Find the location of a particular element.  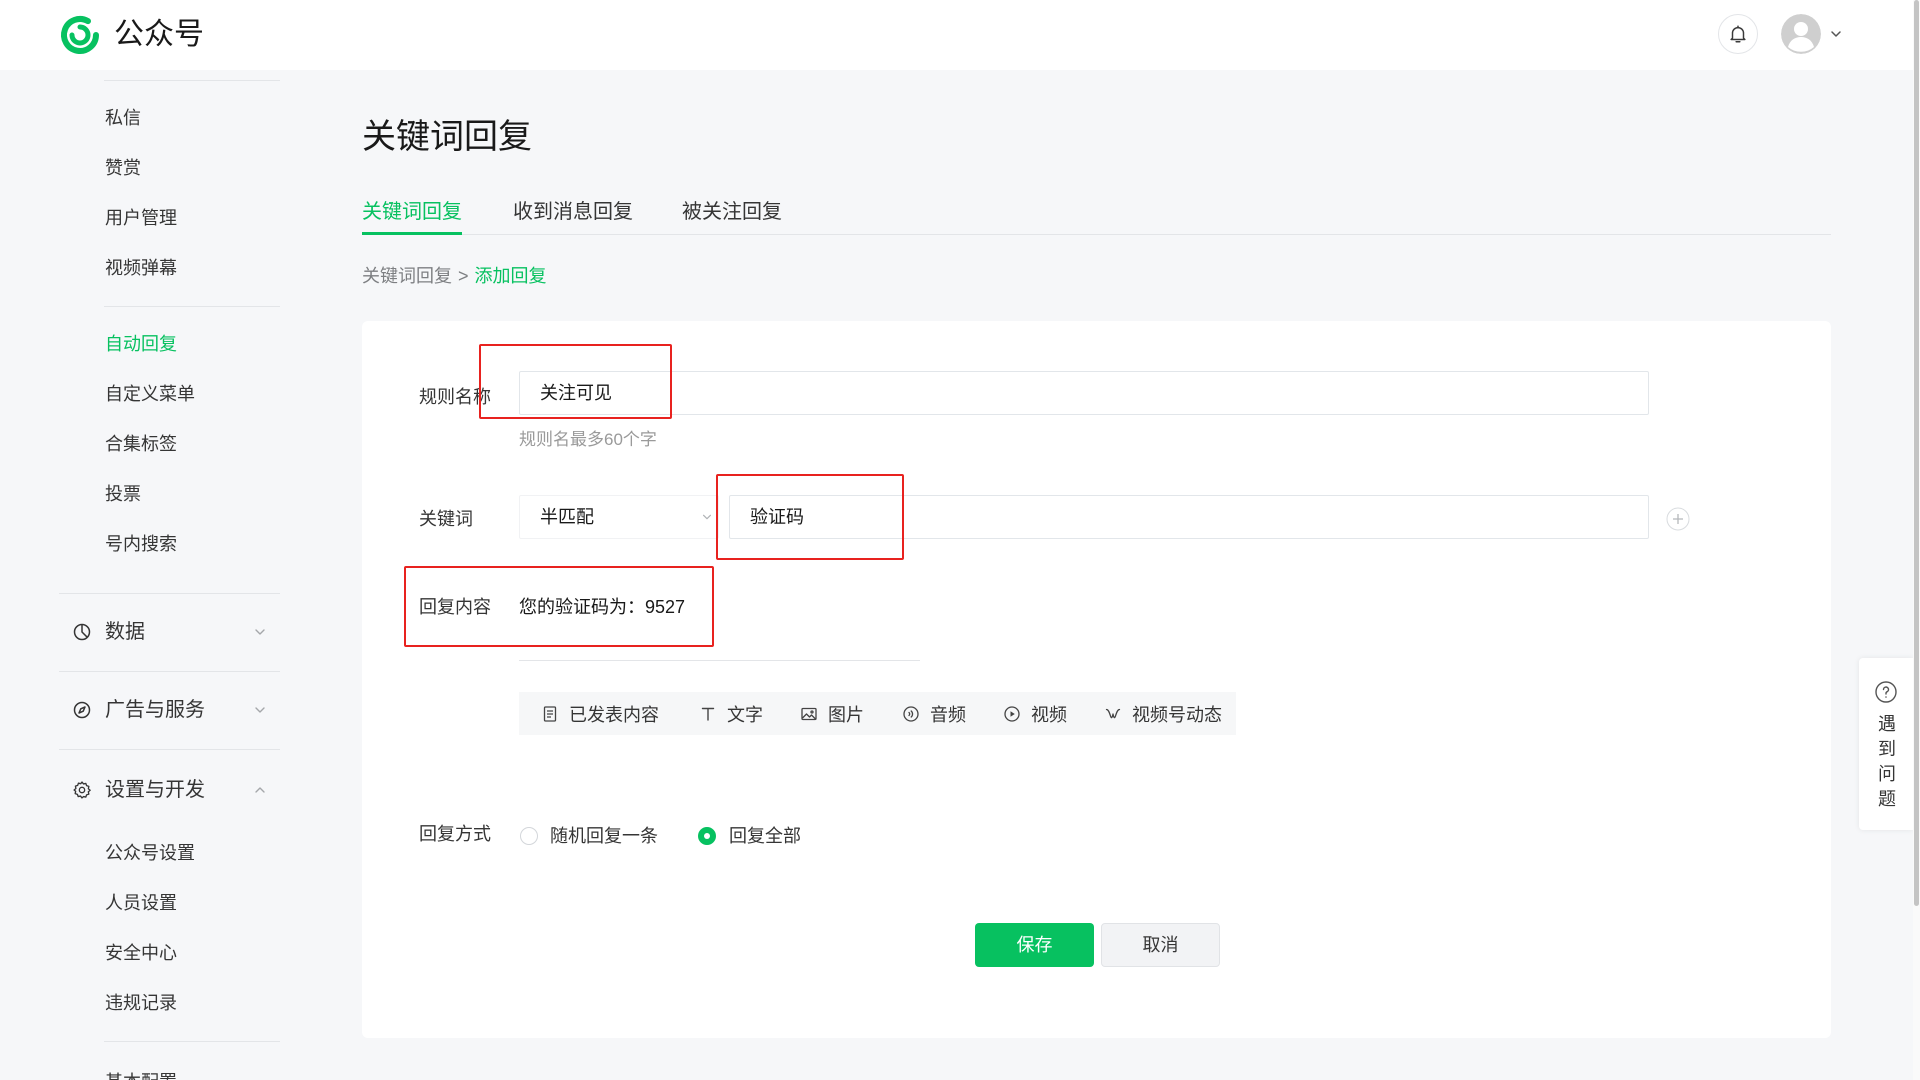

sidebar-item-violation-records: 违规记录 is located at coordinates (141, 1003).